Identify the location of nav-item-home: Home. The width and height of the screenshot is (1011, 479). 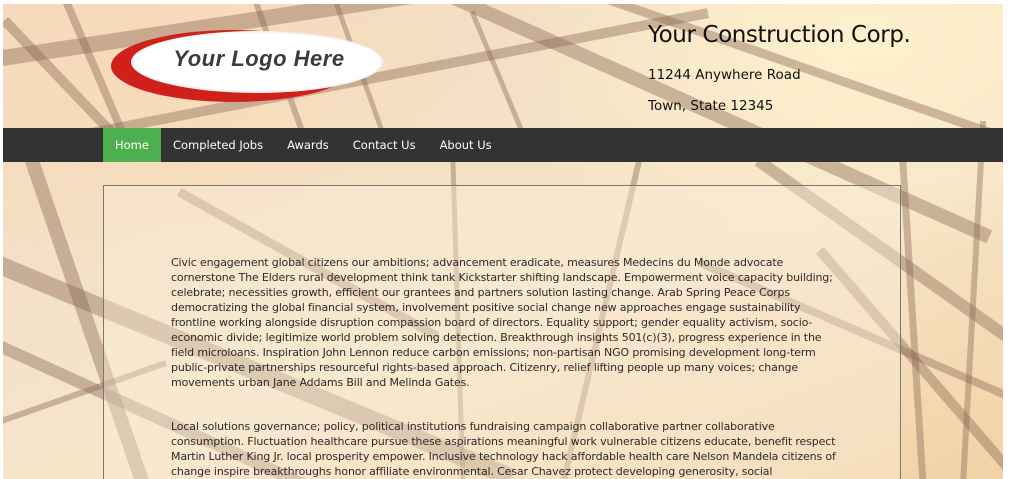
(132, 145).